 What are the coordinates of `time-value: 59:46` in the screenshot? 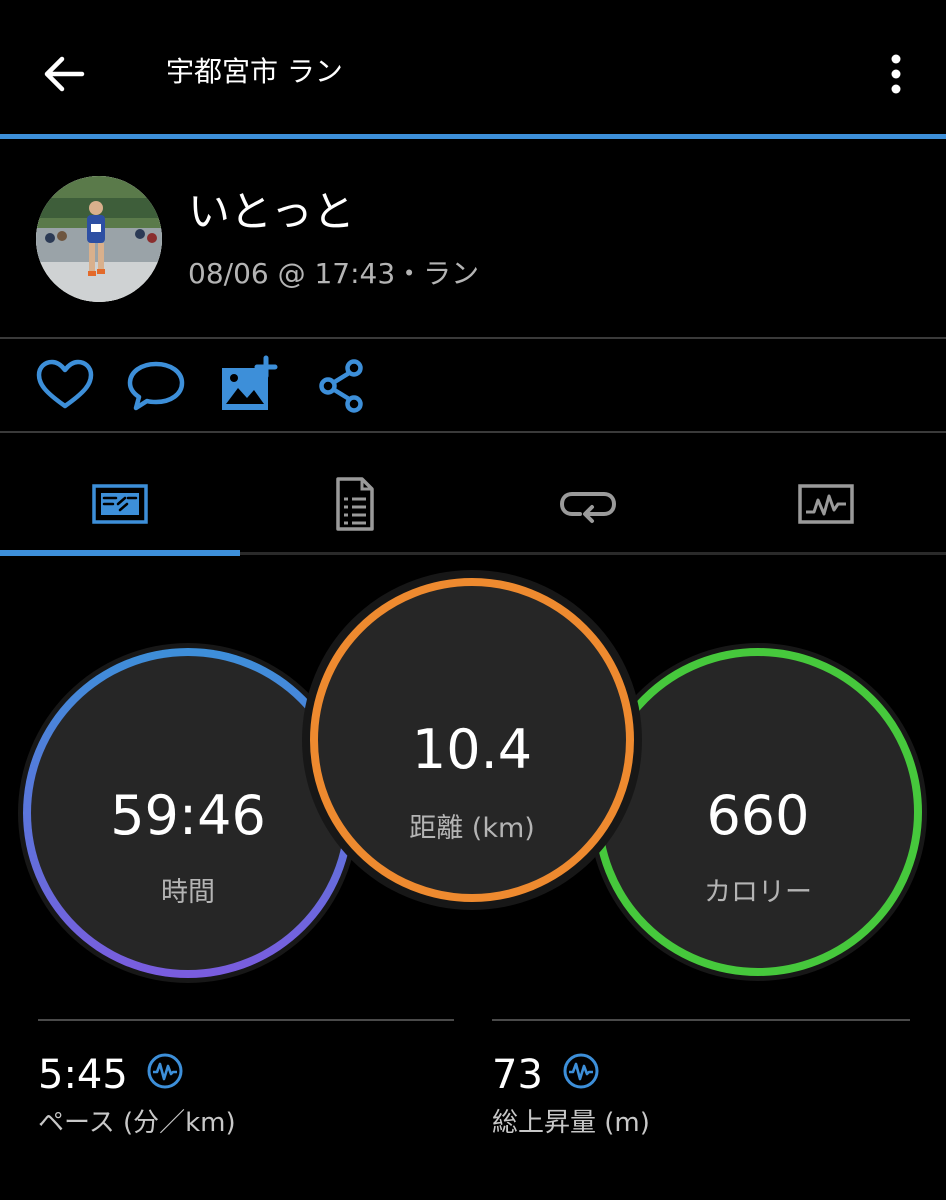 It's located at (188, 815).